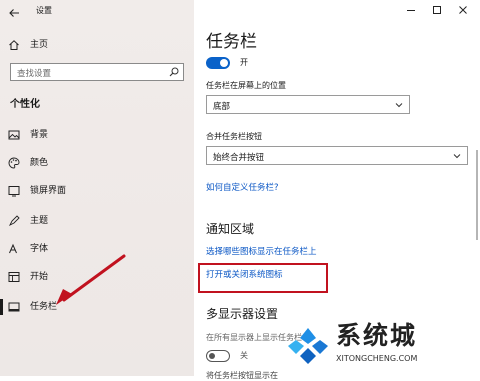 This screenshot has width=480, height=381. I want to click on section-title: 个性化, so click(25, 104).